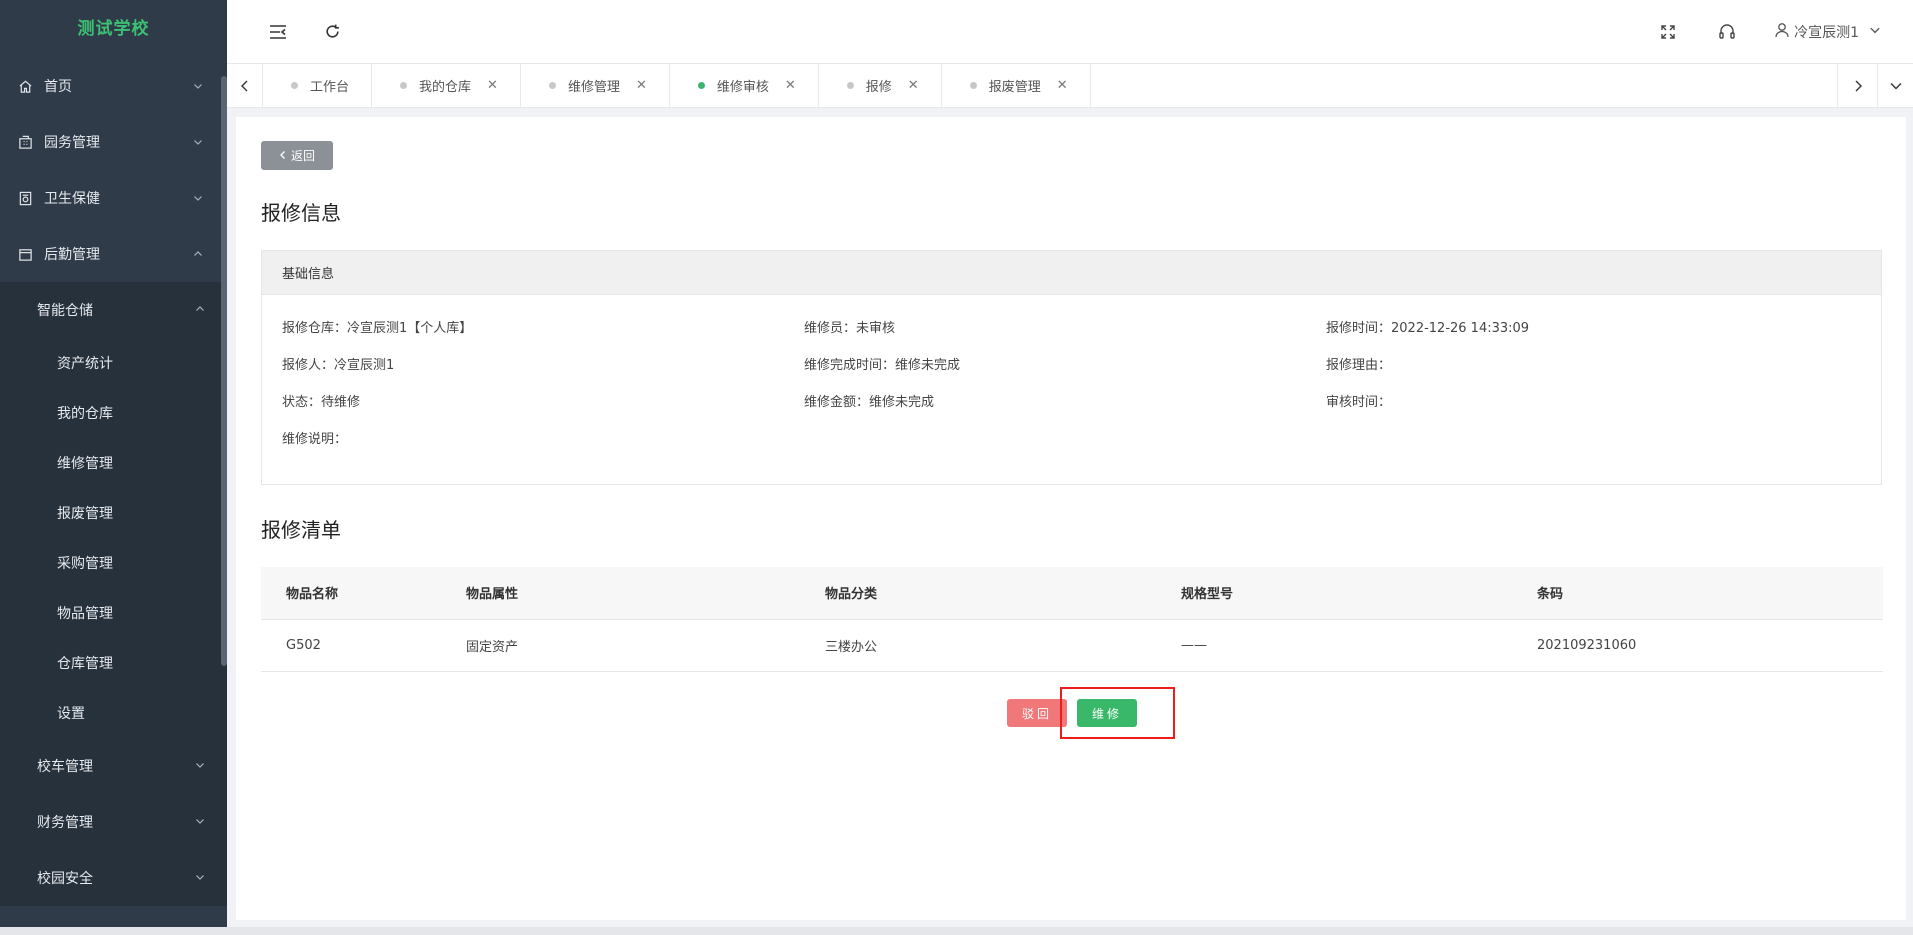 This screenshot has height=935, width=1913. What do you see at coordinates (1727, 32) in the screenshot?
I see `headset-icon` at bounding box center [1727, 32].